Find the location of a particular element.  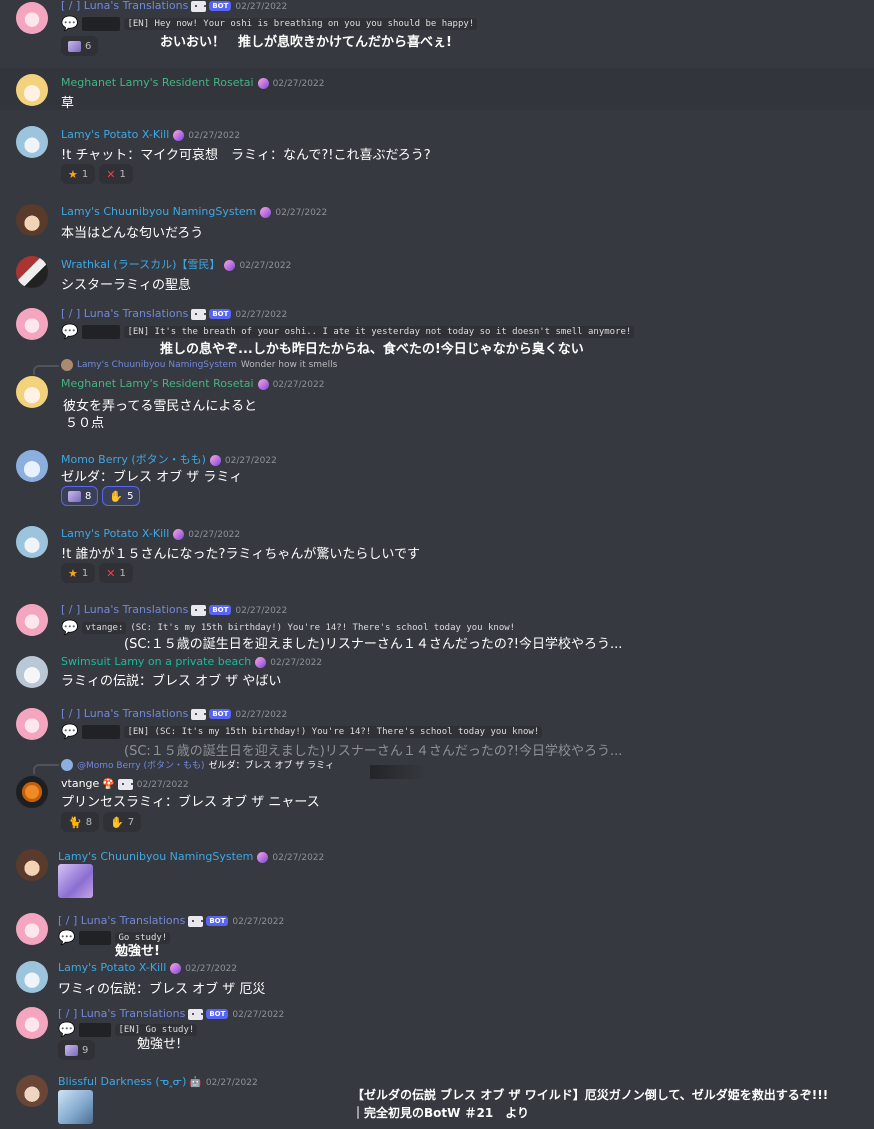

reply-avatar is located at coordinates (67, 764).